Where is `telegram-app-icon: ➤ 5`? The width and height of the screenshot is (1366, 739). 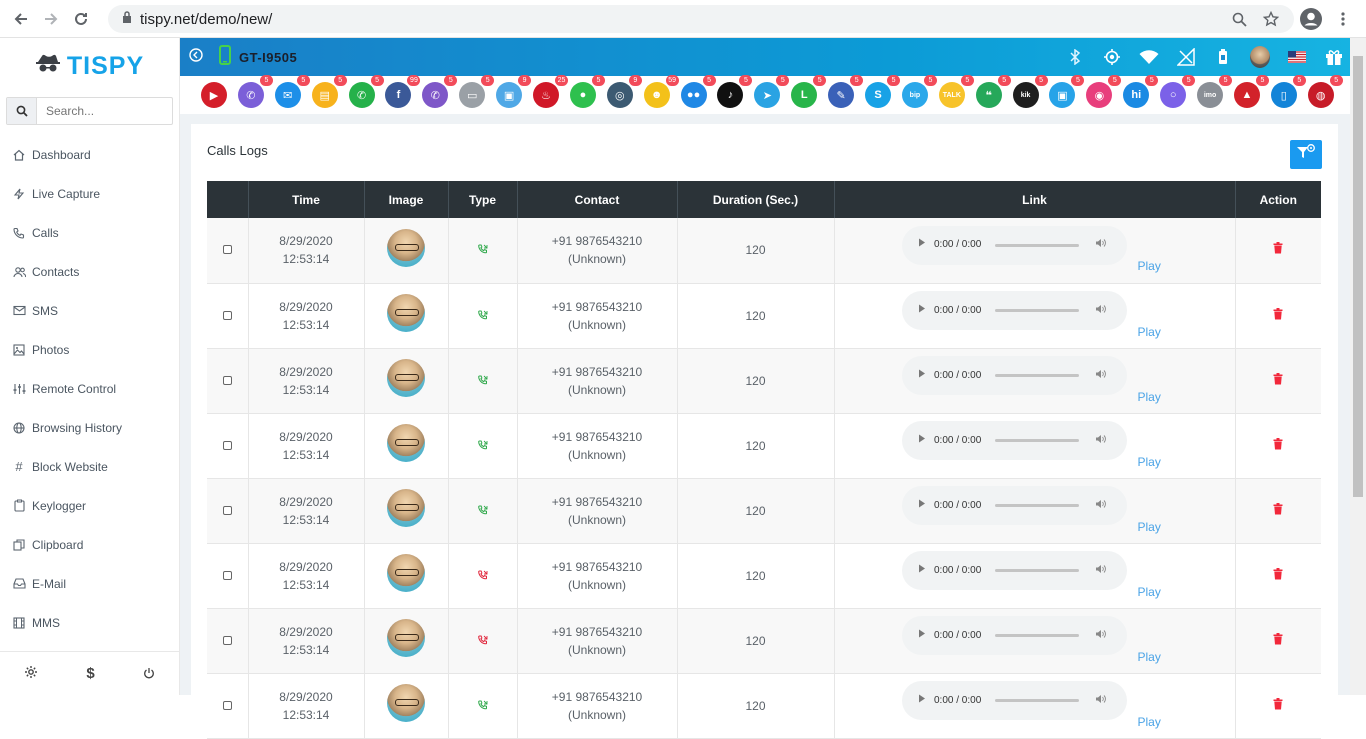
telegram-app-icon: ➤ 5 is located at coordinates (772, 91).